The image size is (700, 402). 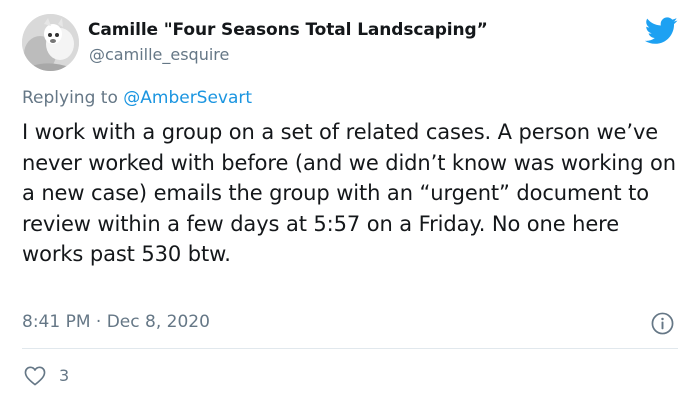 I want to click on author-display-name: Camille "Four Seasons Total Landscaping”, so click(x=288, y=30).